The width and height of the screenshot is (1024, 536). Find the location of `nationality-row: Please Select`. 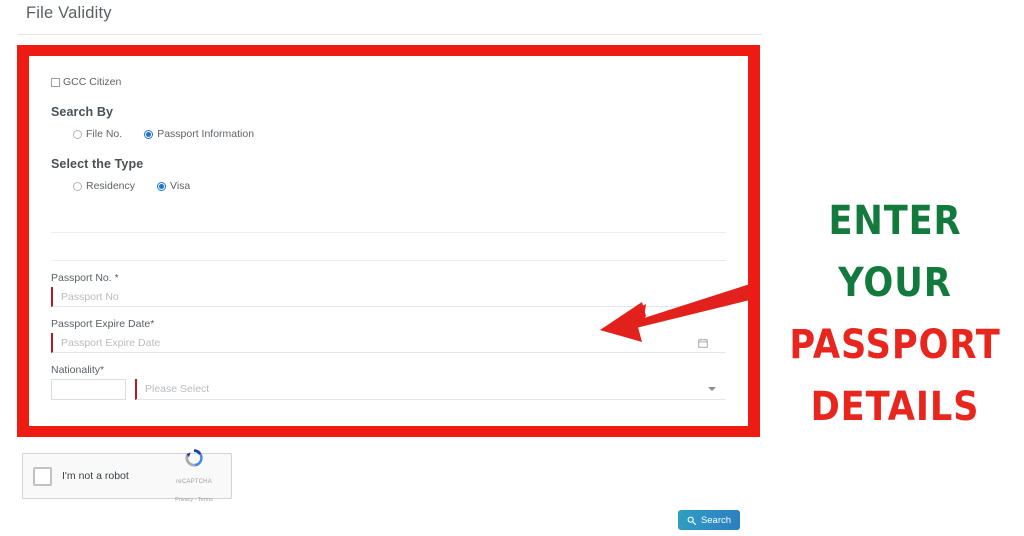

nationality-row: Please Select is located at coordinates (388, 389).